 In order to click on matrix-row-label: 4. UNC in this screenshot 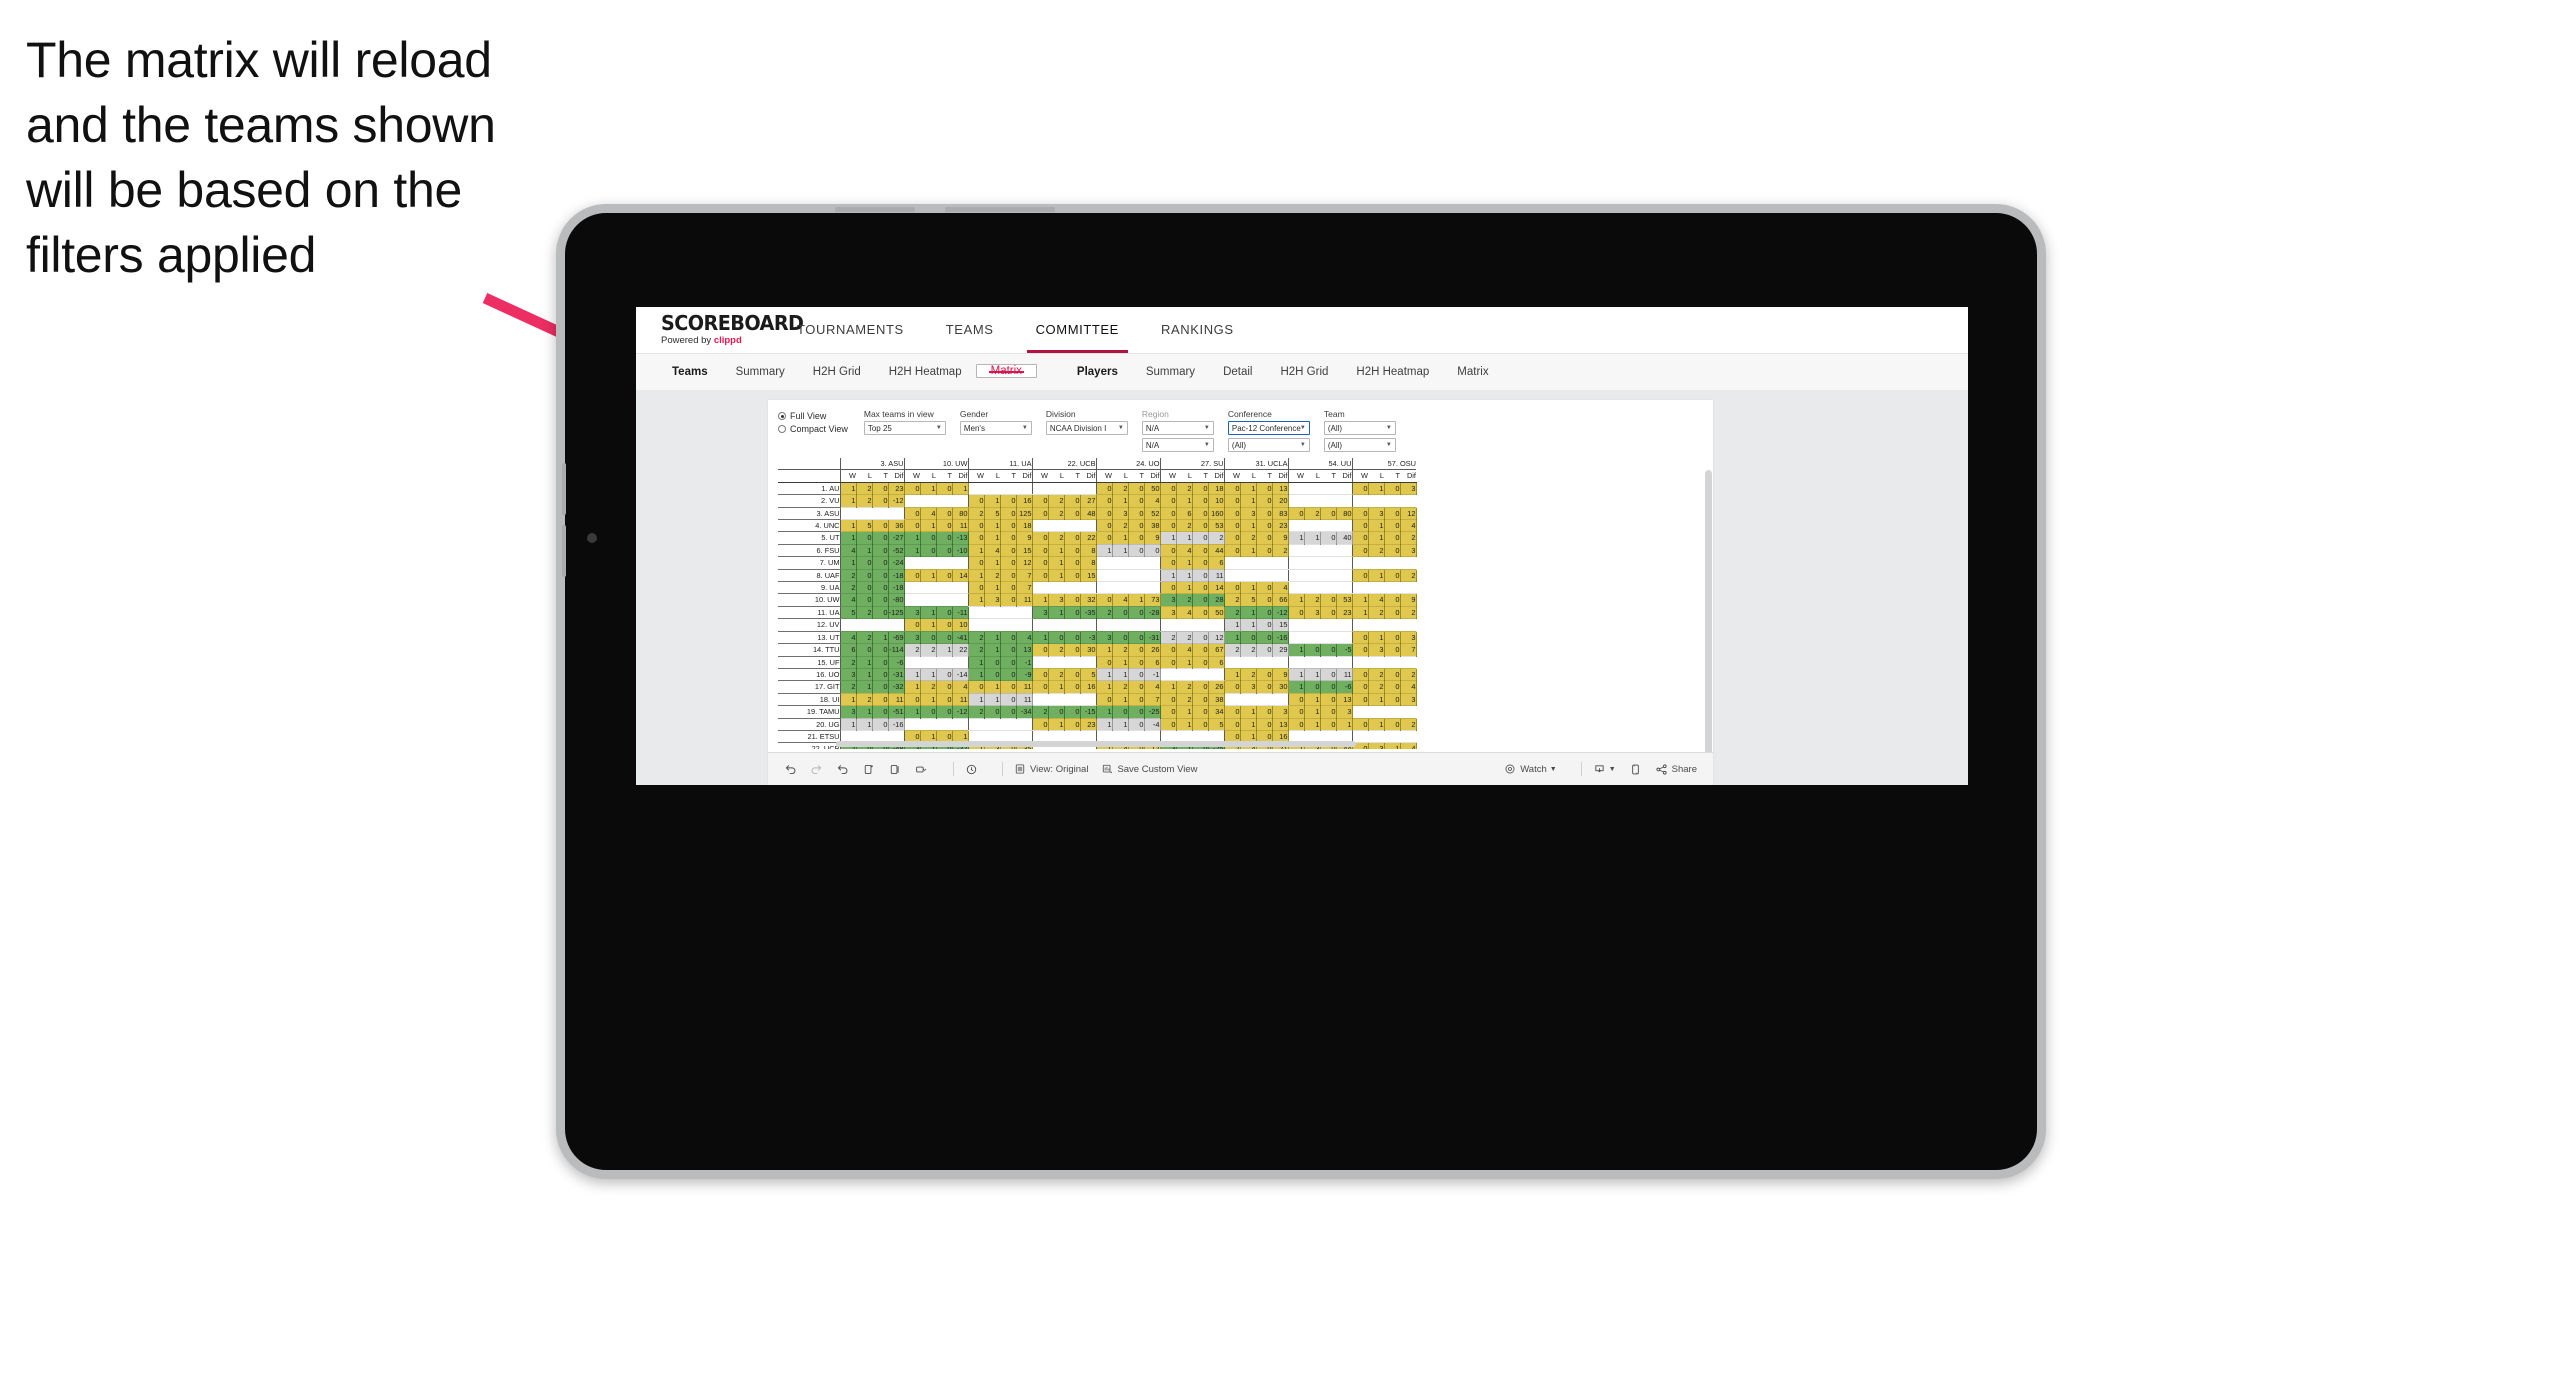, I will do `click(809, 526)`.